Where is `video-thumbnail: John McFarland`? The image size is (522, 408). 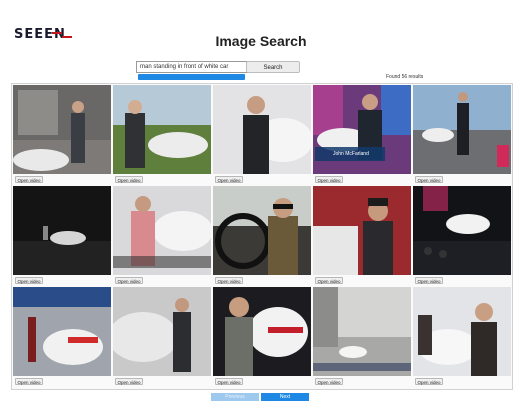
video-thumbnail: John McFarland is located at coordinates (362, 129).